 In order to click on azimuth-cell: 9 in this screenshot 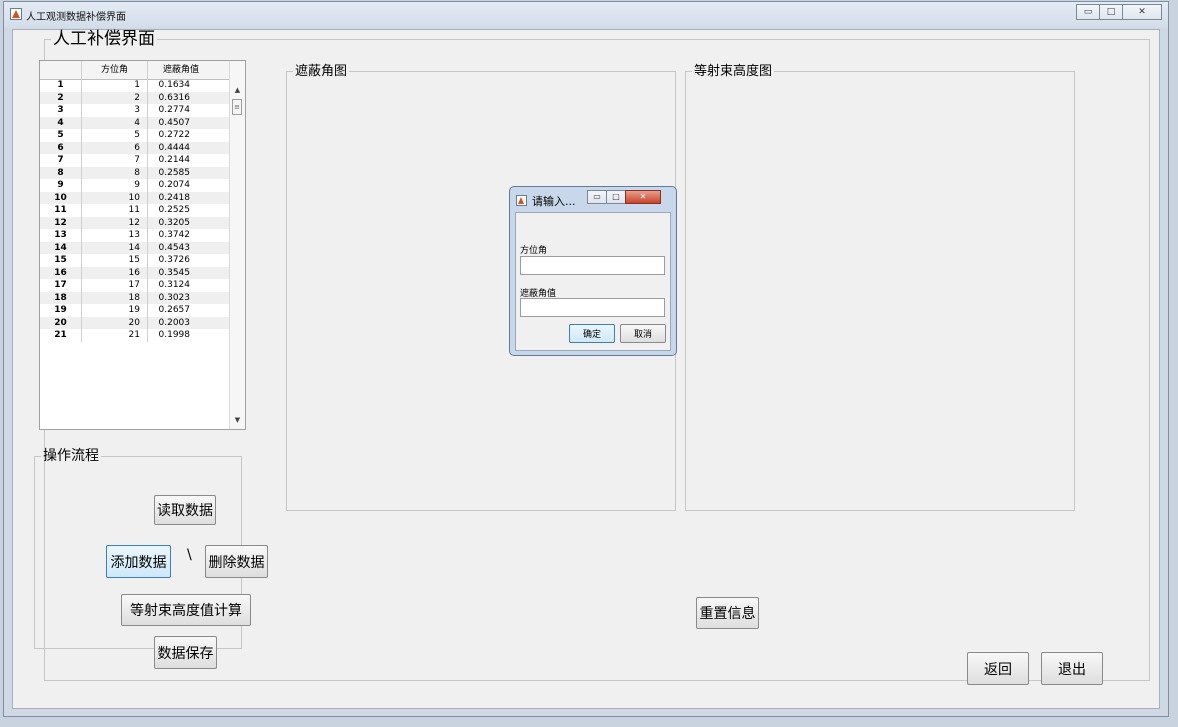, I will do `click(115, 185)`.